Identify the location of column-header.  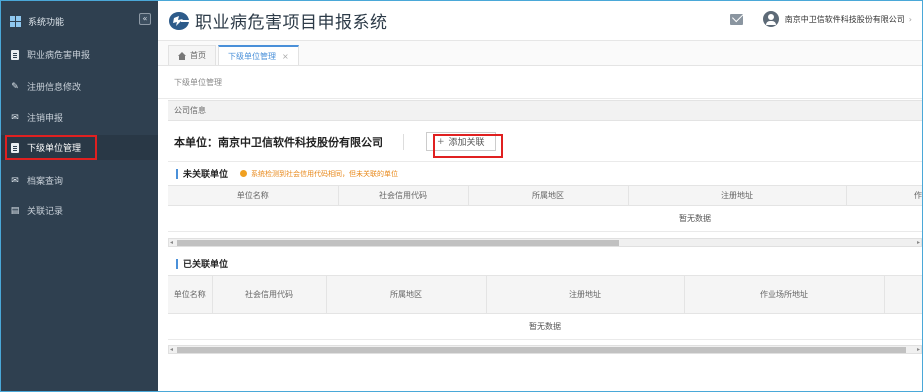
(903, 294).